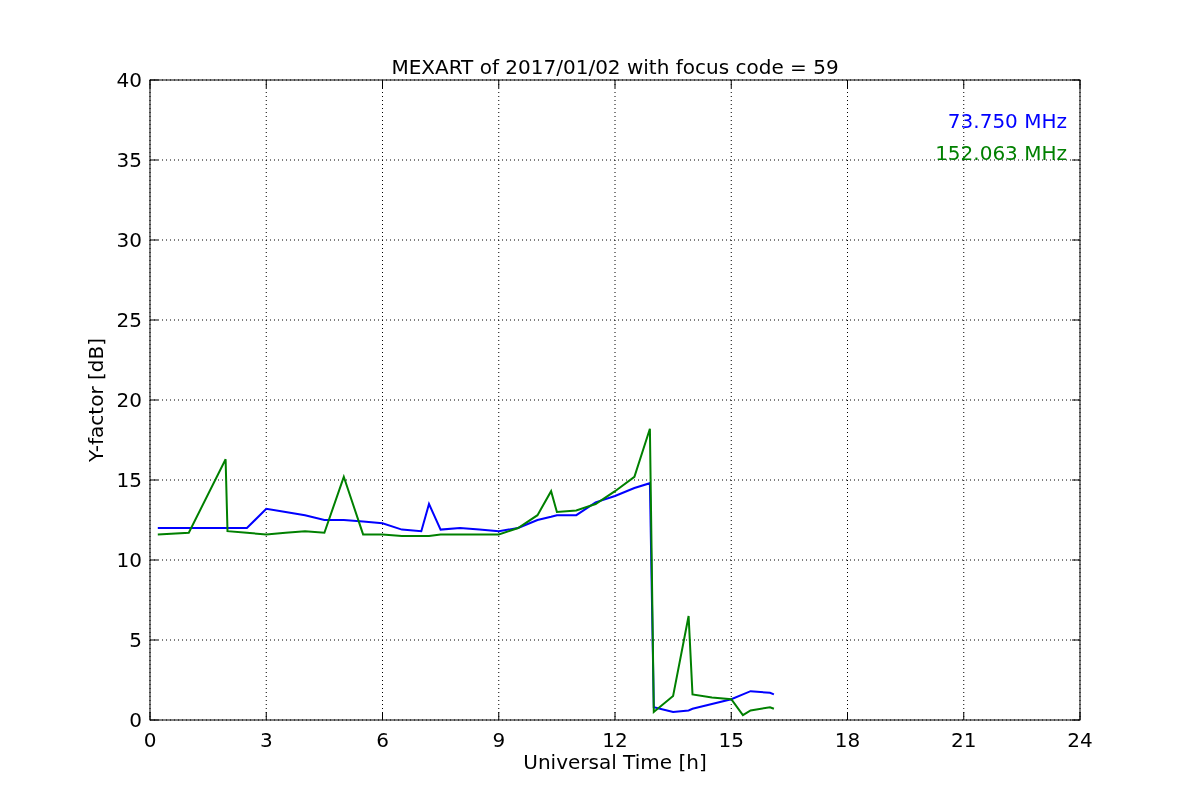  What do you see at coordinates (731, 740) in the screenshot?
I see `x-tick-label: 15` at bounding box center [731, 740].